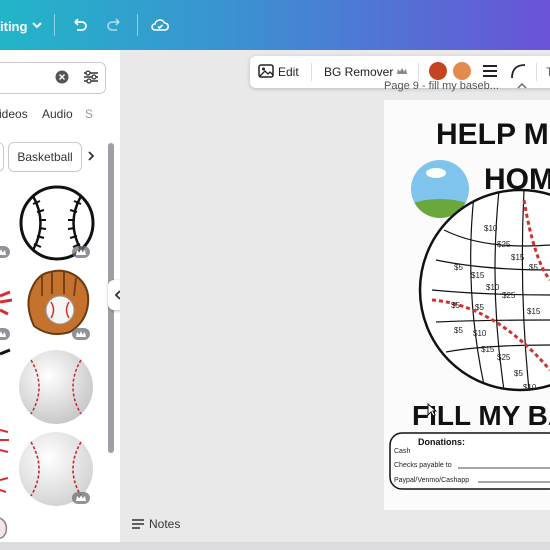  Describe the element at coordinates (14, 114) in the screenshot. I see `tab-videos: ideos` at that location.